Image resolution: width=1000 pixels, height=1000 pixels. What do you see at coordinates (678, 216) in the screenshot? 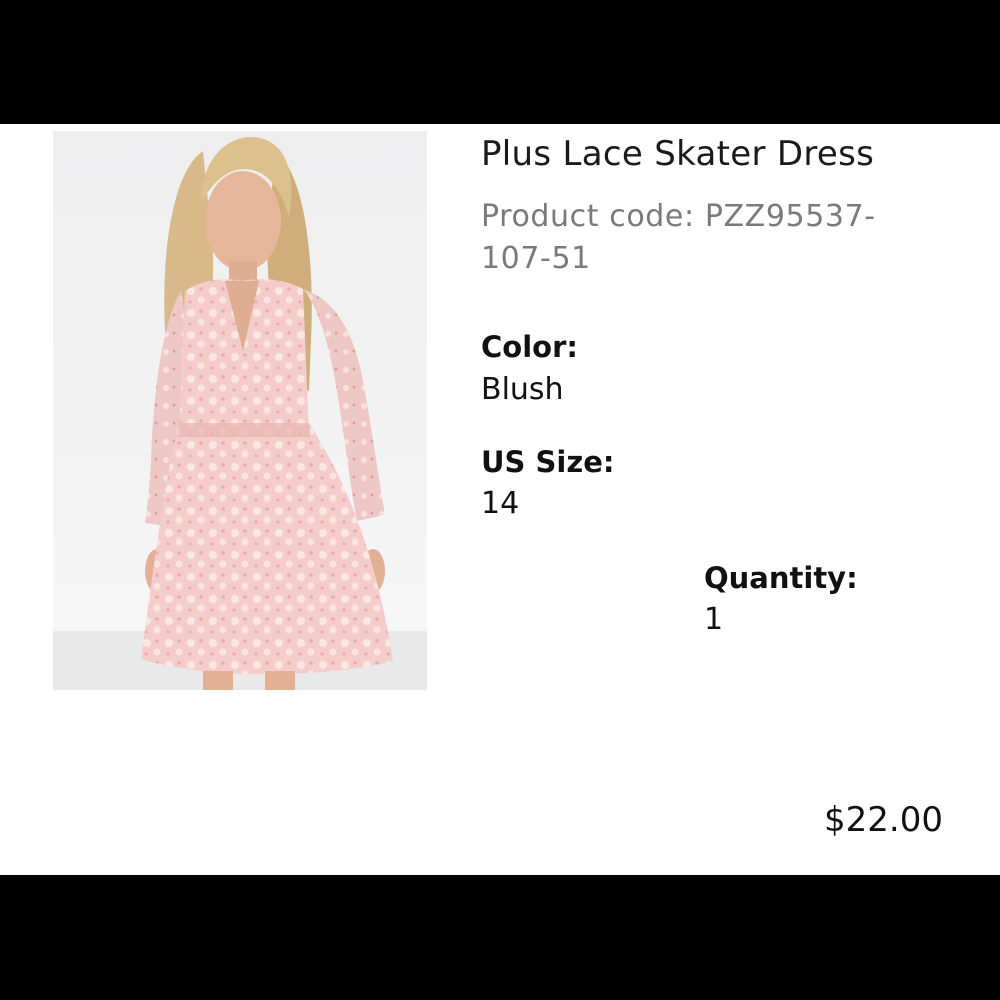
I see `product-code-line-1: Product code: PZZ95537-` at bounding box center [678, 216].